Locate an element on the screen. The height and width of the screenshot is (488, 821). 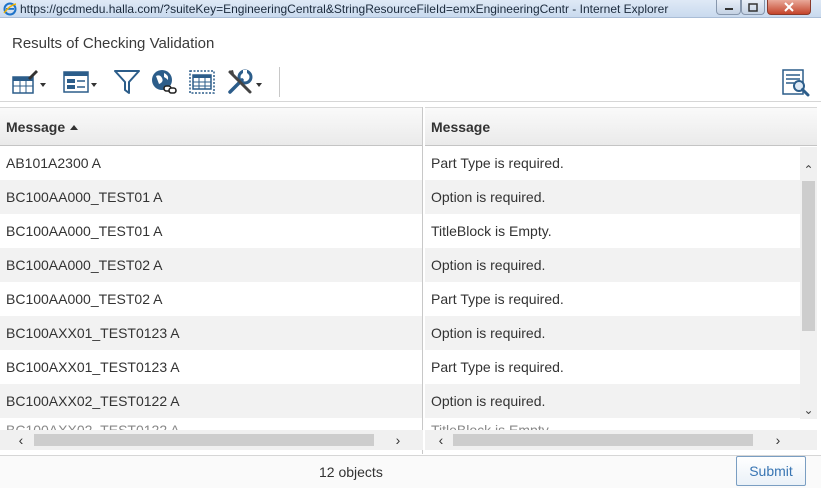
vertical-scroll-thumb is located at coordinates (808, 256).